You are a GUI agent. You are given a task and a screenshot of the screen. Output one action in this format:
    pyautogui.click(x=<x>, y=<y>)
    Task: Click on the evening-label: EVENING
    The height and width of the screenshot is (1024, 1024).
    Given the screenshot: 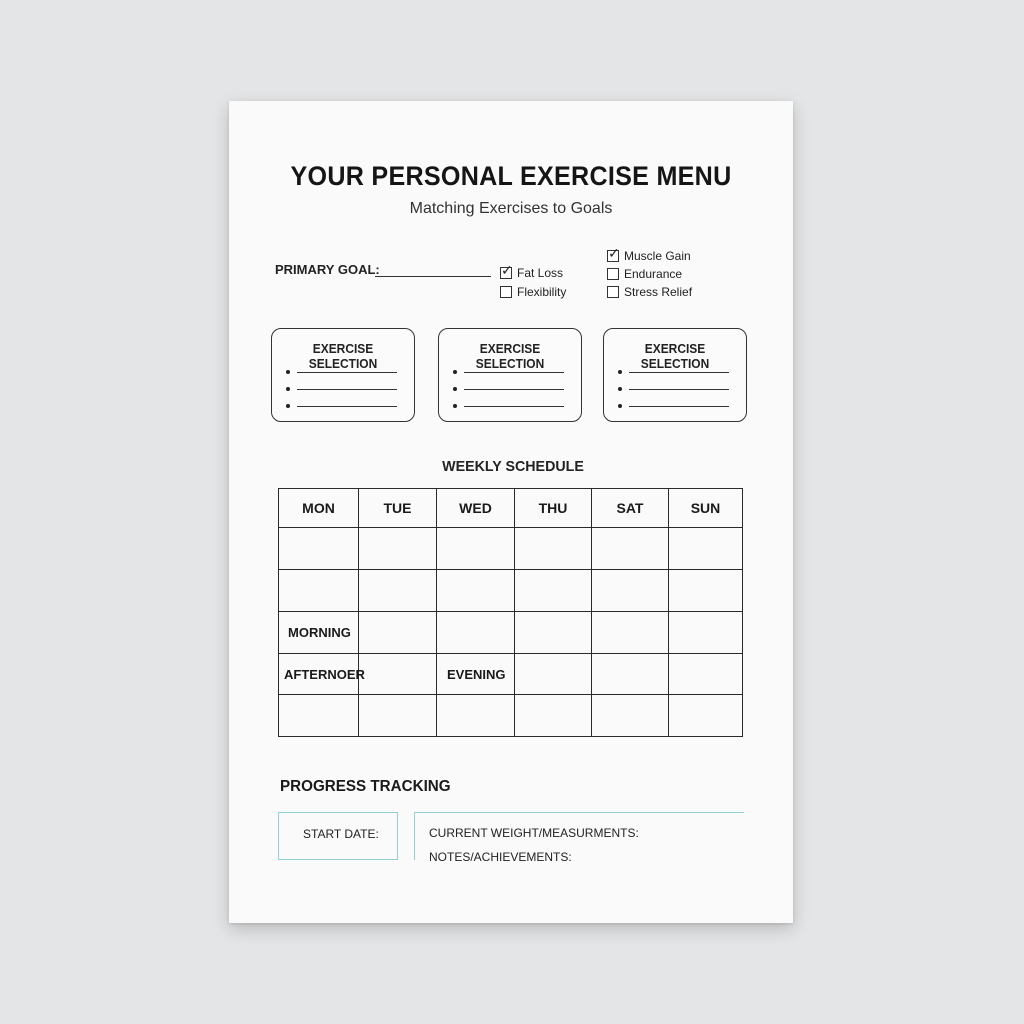 What is the action you would take?
    pyautogui.click(x=475, y=674)
    